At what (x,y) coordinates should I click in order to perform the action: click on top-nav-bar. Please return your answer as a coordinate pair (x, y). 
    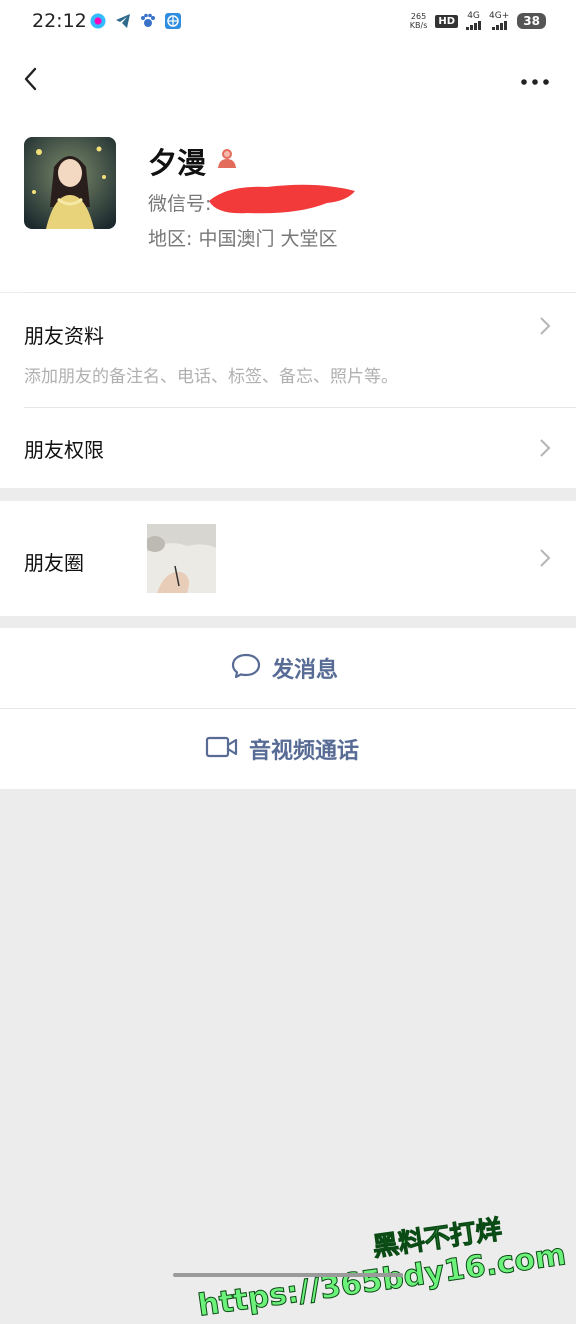
    Looking at the image, I should click on (288, 81).